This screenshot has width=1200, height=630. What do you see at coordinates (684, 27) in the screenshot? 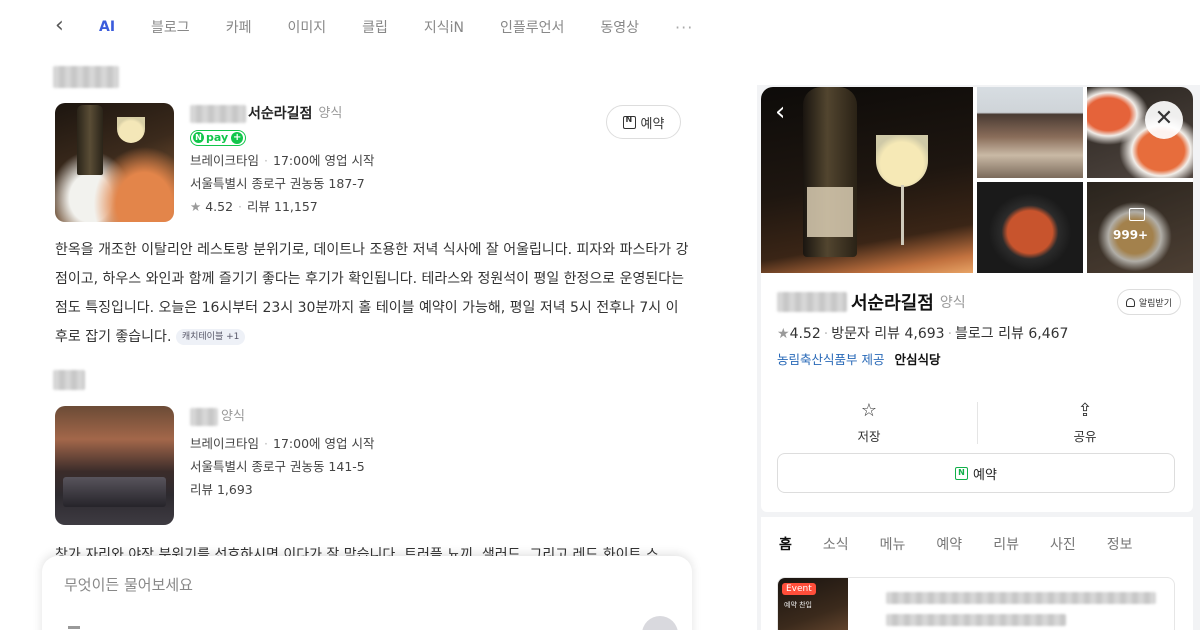
I see `more-tabs-button: ···` at bounding box center [684, 27].